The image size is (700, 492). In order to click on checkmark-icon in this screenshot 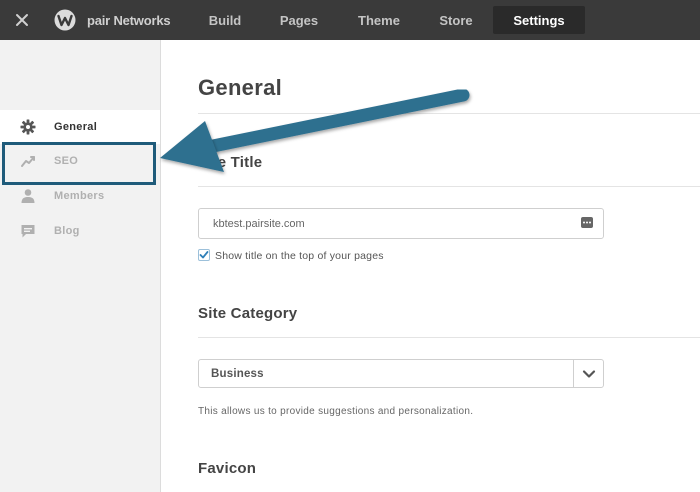, I will do `click(204, 255)`.